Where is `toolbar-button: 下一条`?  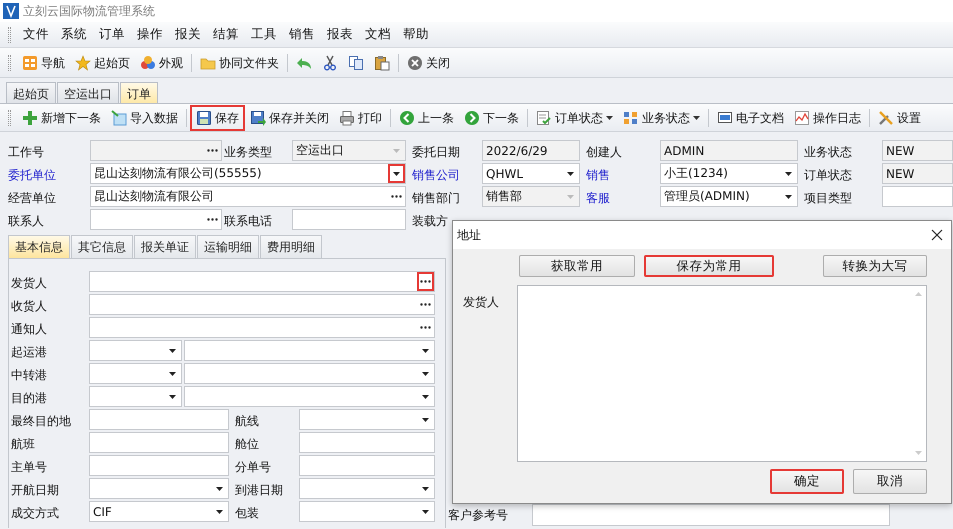 toolbar-button: 下一条 is located at coordinates (491, 118).